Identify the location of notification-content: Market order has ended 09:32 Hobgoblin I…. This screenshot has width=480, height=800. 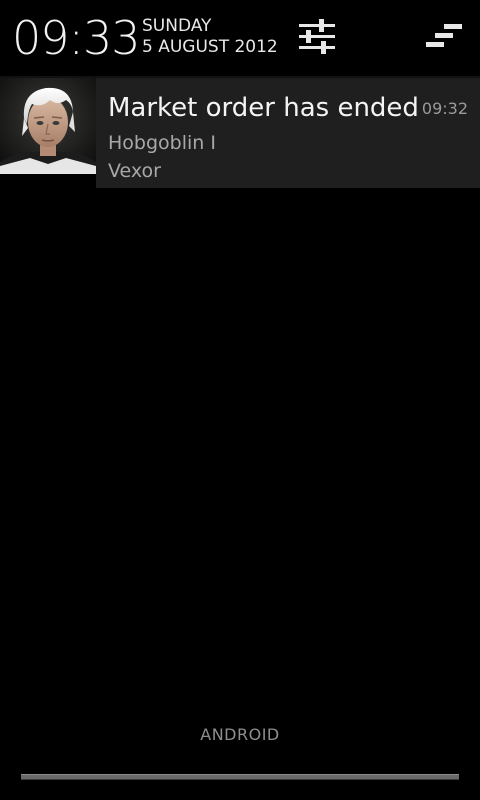
(288, 133).